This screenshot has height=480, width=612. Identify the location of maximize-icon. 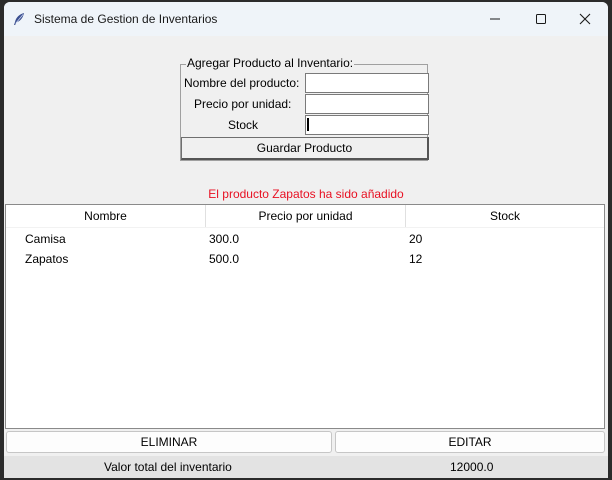
(541, 19).